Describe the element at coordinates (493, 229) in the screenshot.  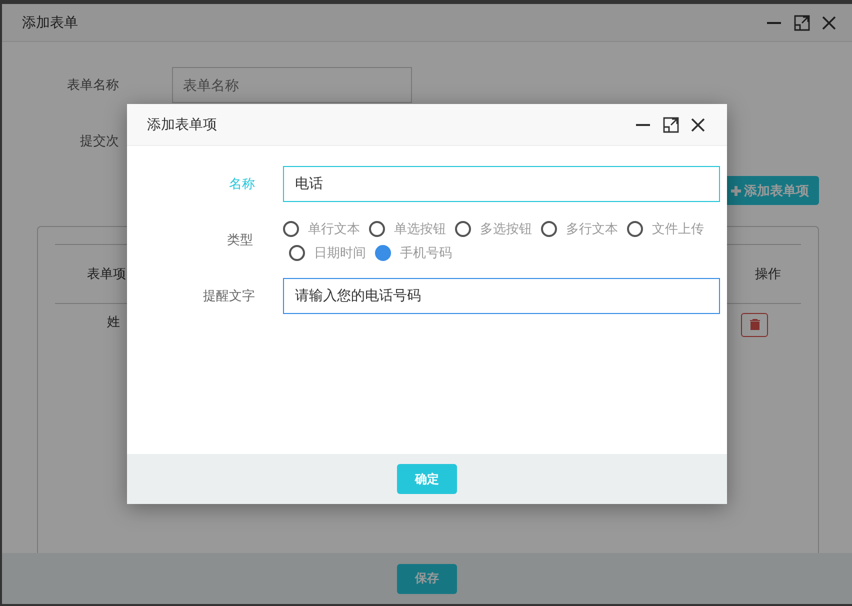
I see `radio-option: 多选按钮` at that location.